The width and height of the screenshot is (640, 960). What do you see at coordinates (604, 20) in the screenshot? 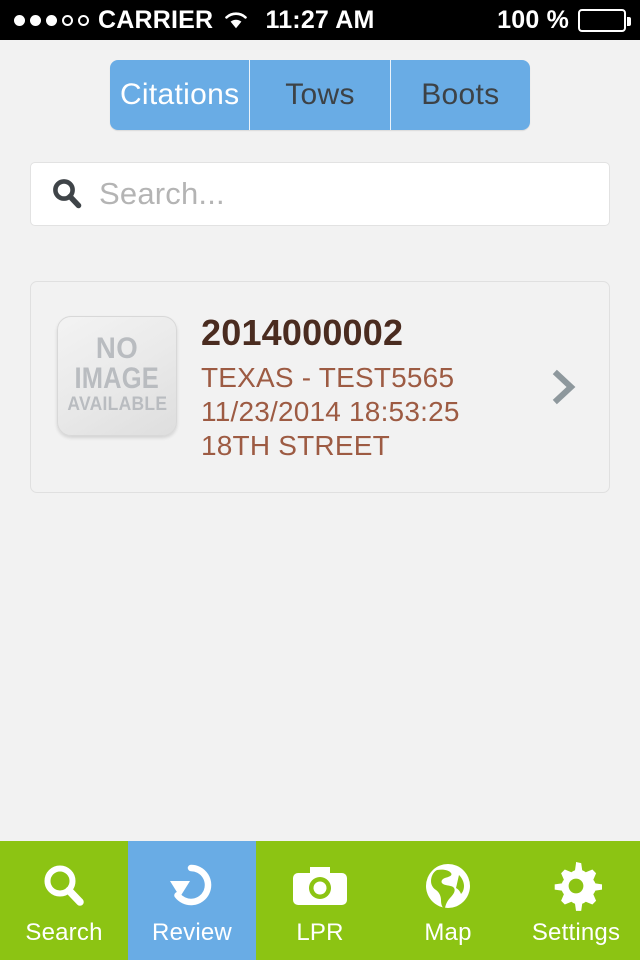
I see `battery-icon` at bounding box center [604, 20].